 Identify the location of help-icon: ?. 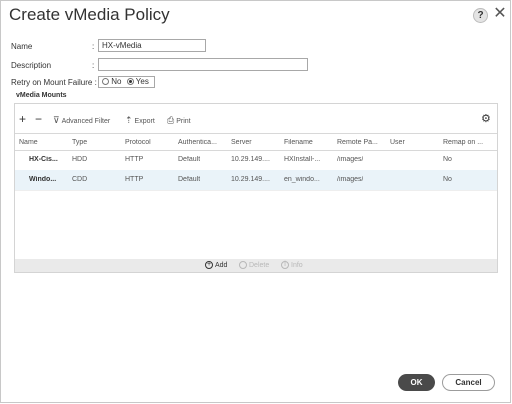
(480, 15).